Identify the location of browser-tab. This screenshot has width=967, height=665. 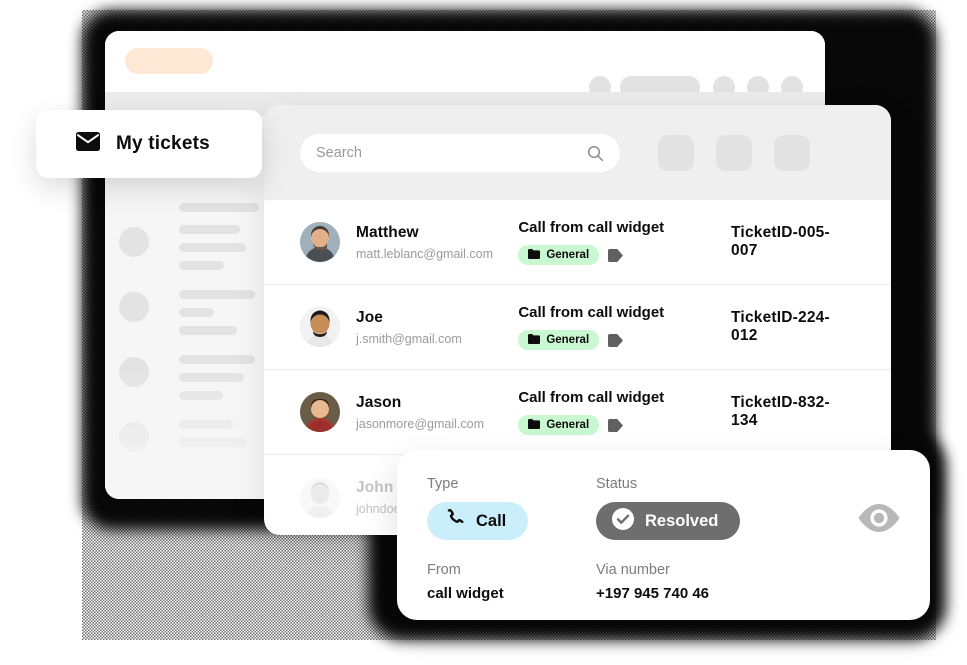
(169, 61).